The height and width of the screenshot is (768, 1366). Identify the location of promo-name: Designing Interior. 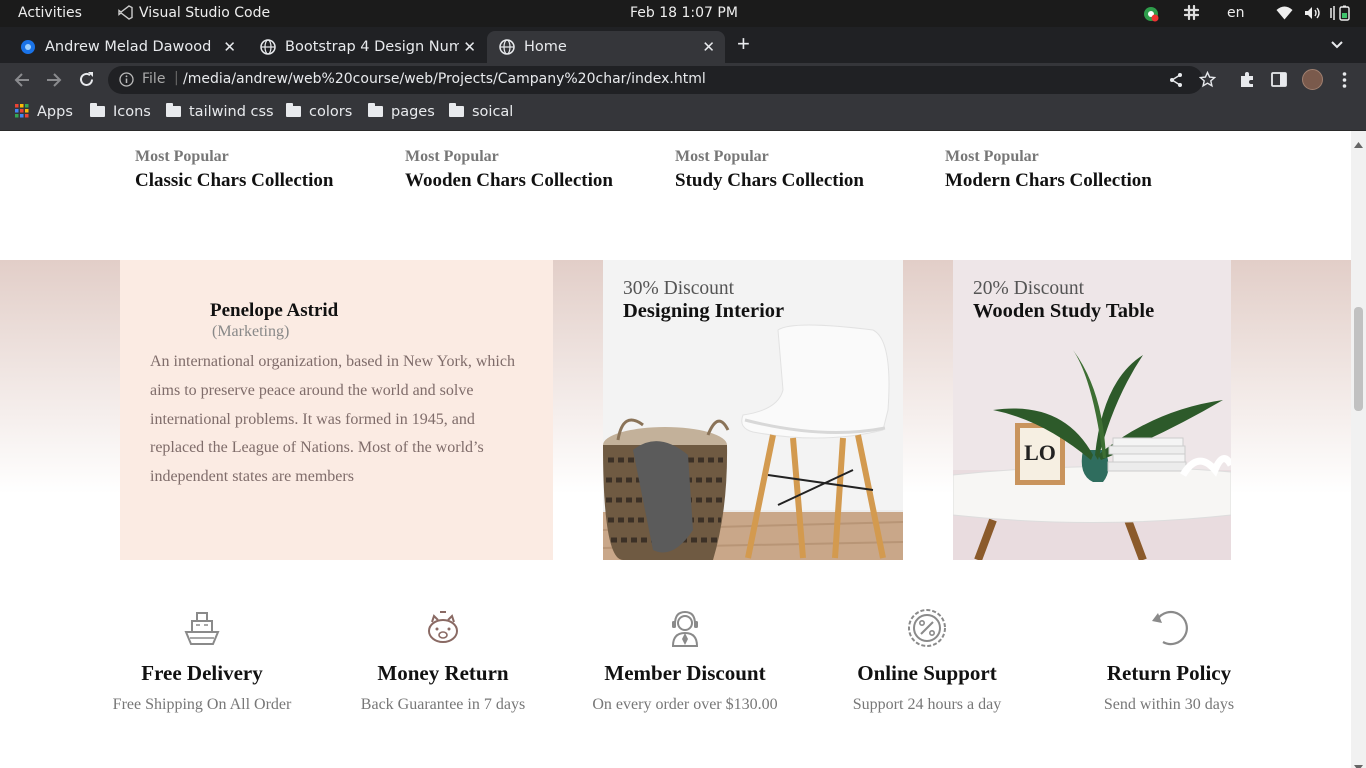
(703, 311).